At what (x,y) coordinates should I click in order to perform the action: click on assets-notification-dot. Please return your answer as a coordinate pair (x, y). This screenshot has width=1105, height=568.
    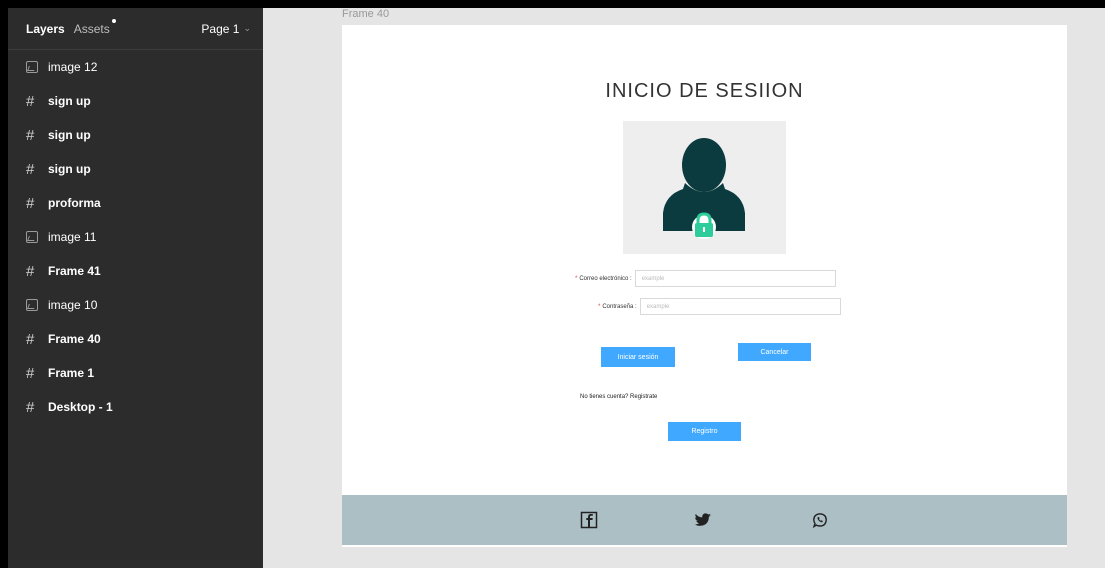
    Looking at the image, I should click on (113, 20).